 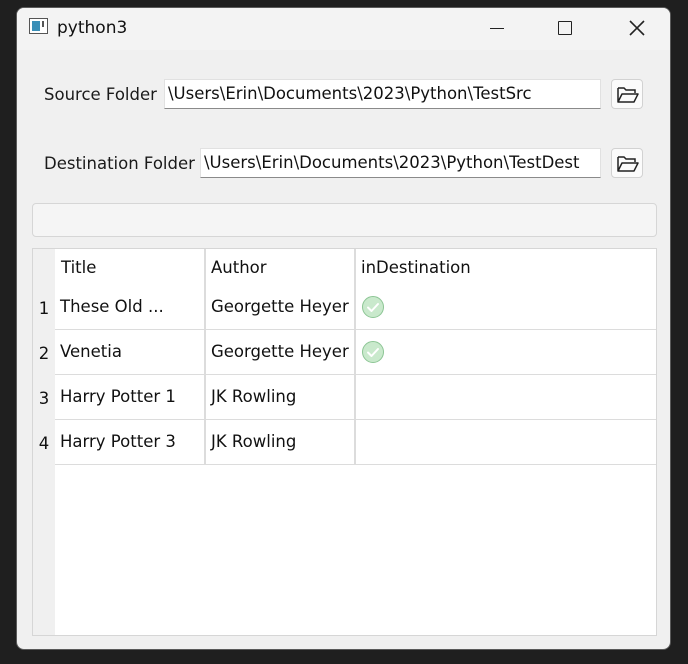 What do you see at coordinates (344, 220) in the screenshot?
I see `progress-bar` at bounding box center [344, 220].